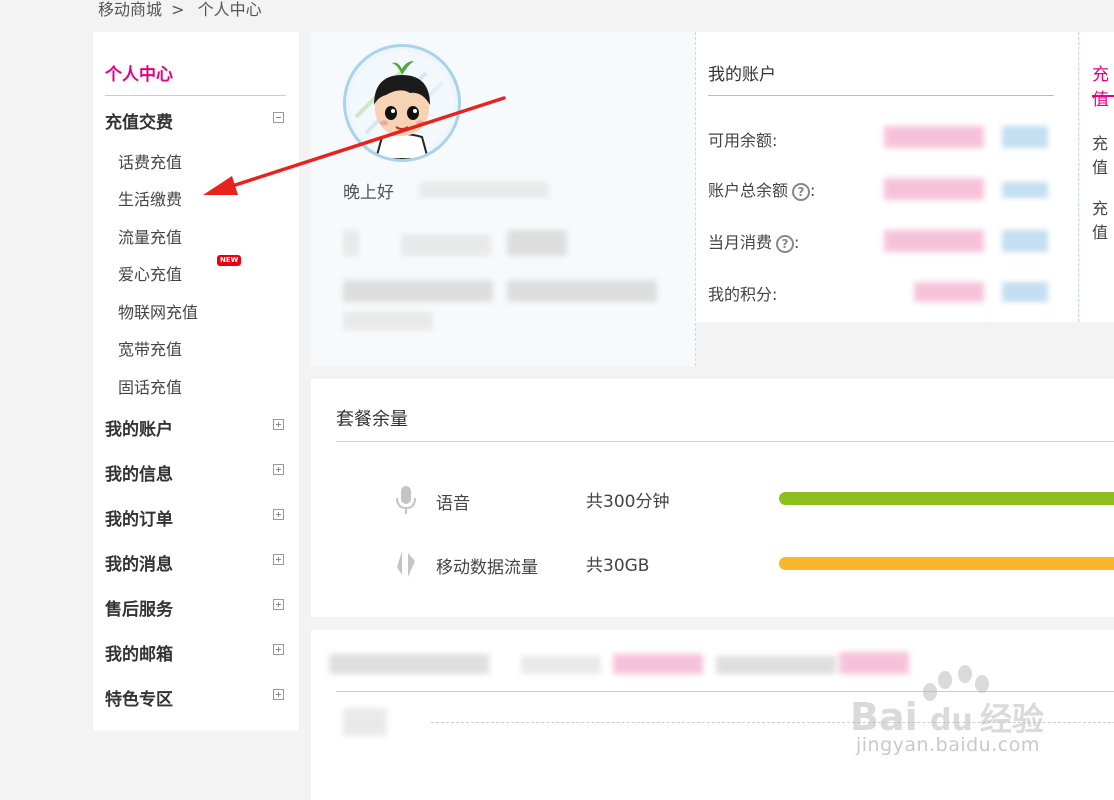 This screenshot has width=1114, height=800. I want to click on redacted-username, so click(484, 190).